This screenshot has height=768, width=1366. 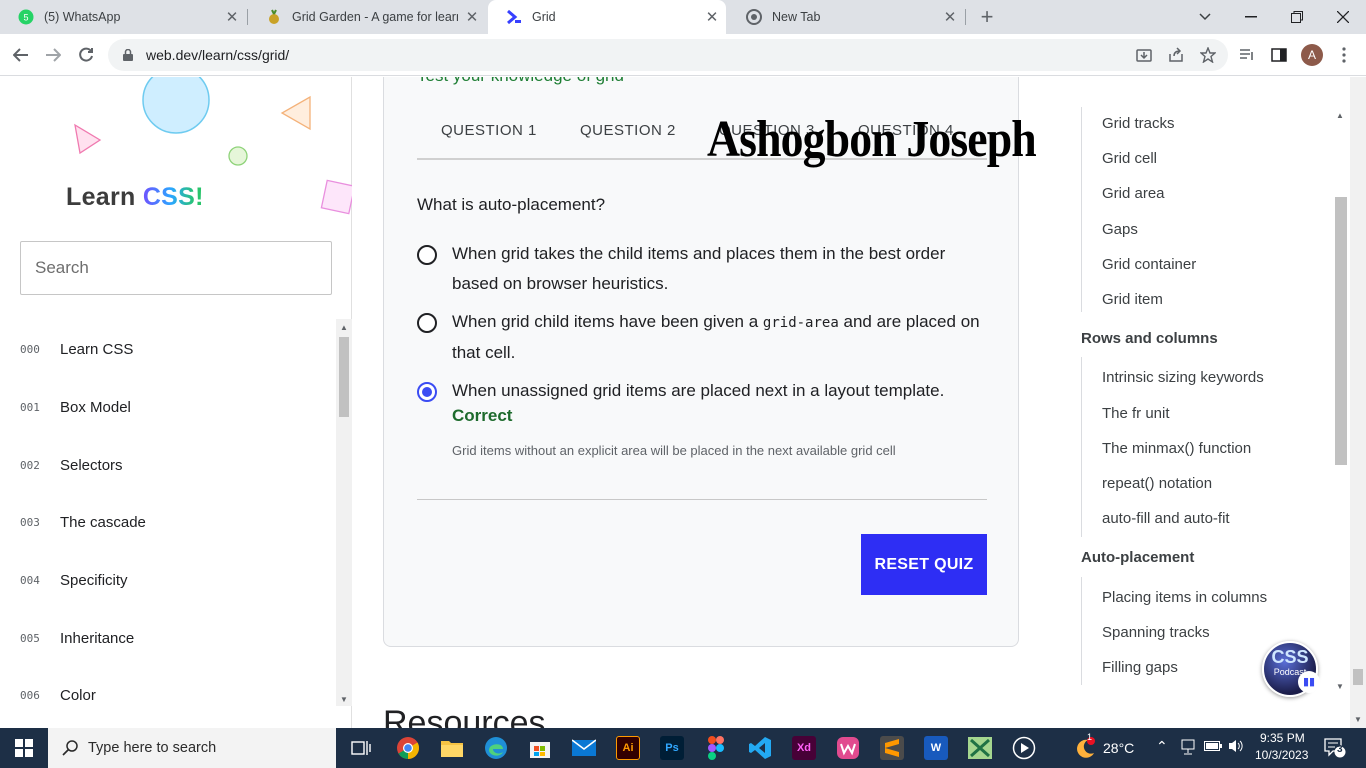 I want to click on nav-item-selectors: 002 Selectors, so click(x=168, y=465).